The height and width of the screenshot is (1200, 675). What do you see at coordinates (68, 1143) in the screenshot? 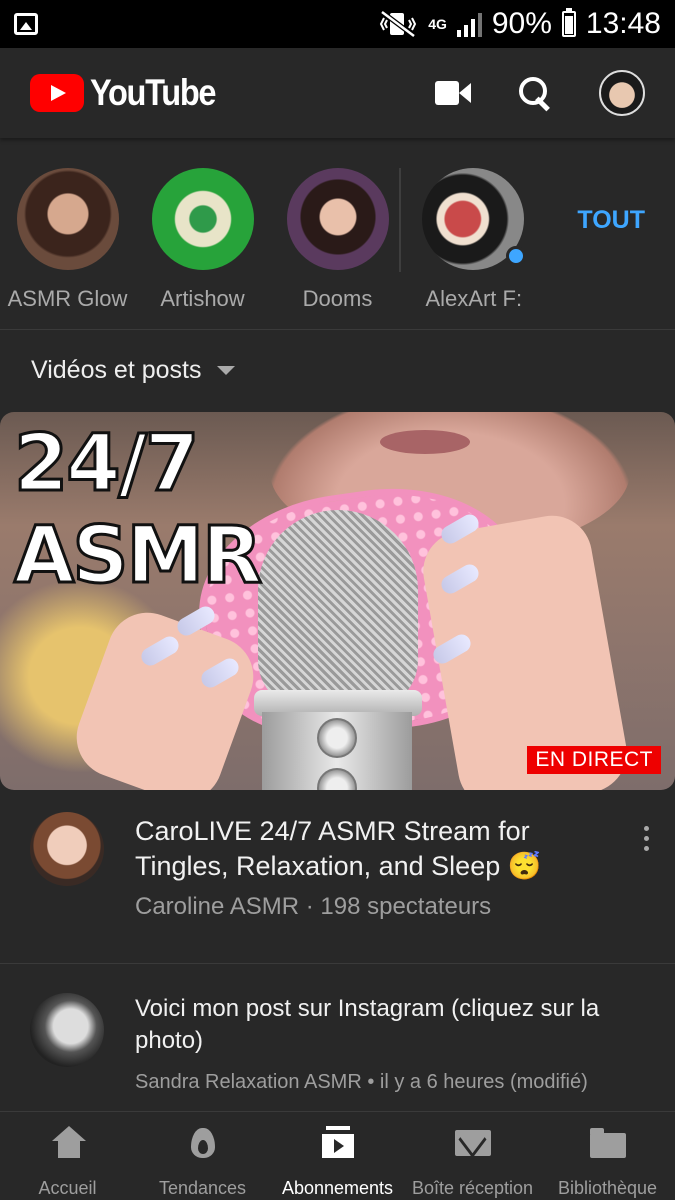
I see `home-icon` at bounding box center [68, 1143].